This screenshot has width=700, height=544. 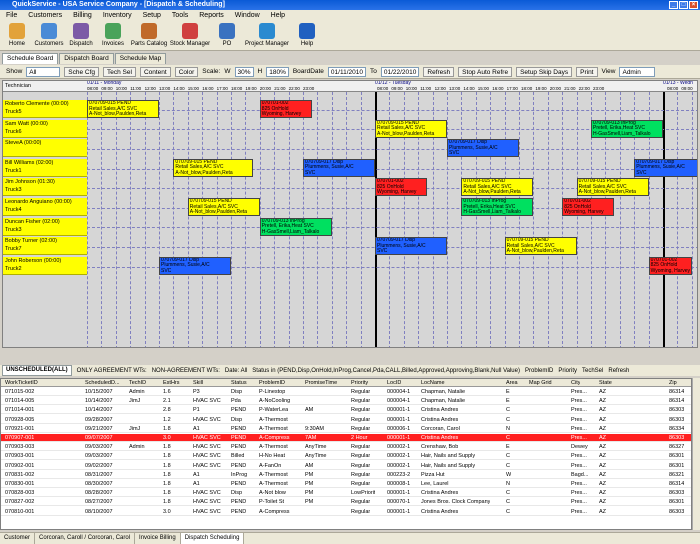 I want to click on technician-row: Roberto Clemente (00:00) Truck5, so click(x=45, y=109).